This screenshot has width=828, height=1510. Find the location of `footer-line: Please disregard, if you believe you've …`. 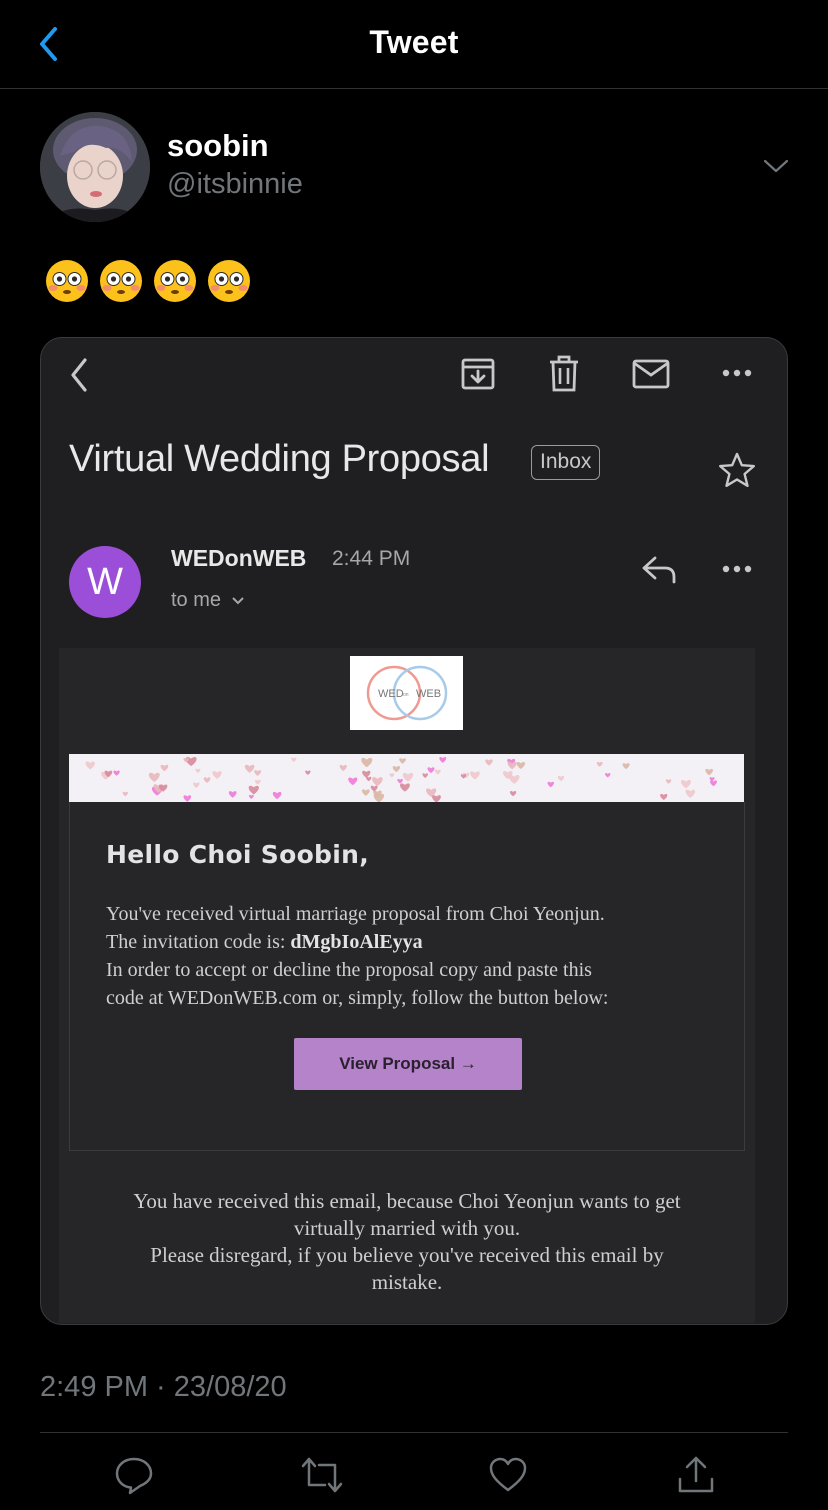

footer-line: Please disregard, if you believe you've … is located at coordinates (407, 1255).